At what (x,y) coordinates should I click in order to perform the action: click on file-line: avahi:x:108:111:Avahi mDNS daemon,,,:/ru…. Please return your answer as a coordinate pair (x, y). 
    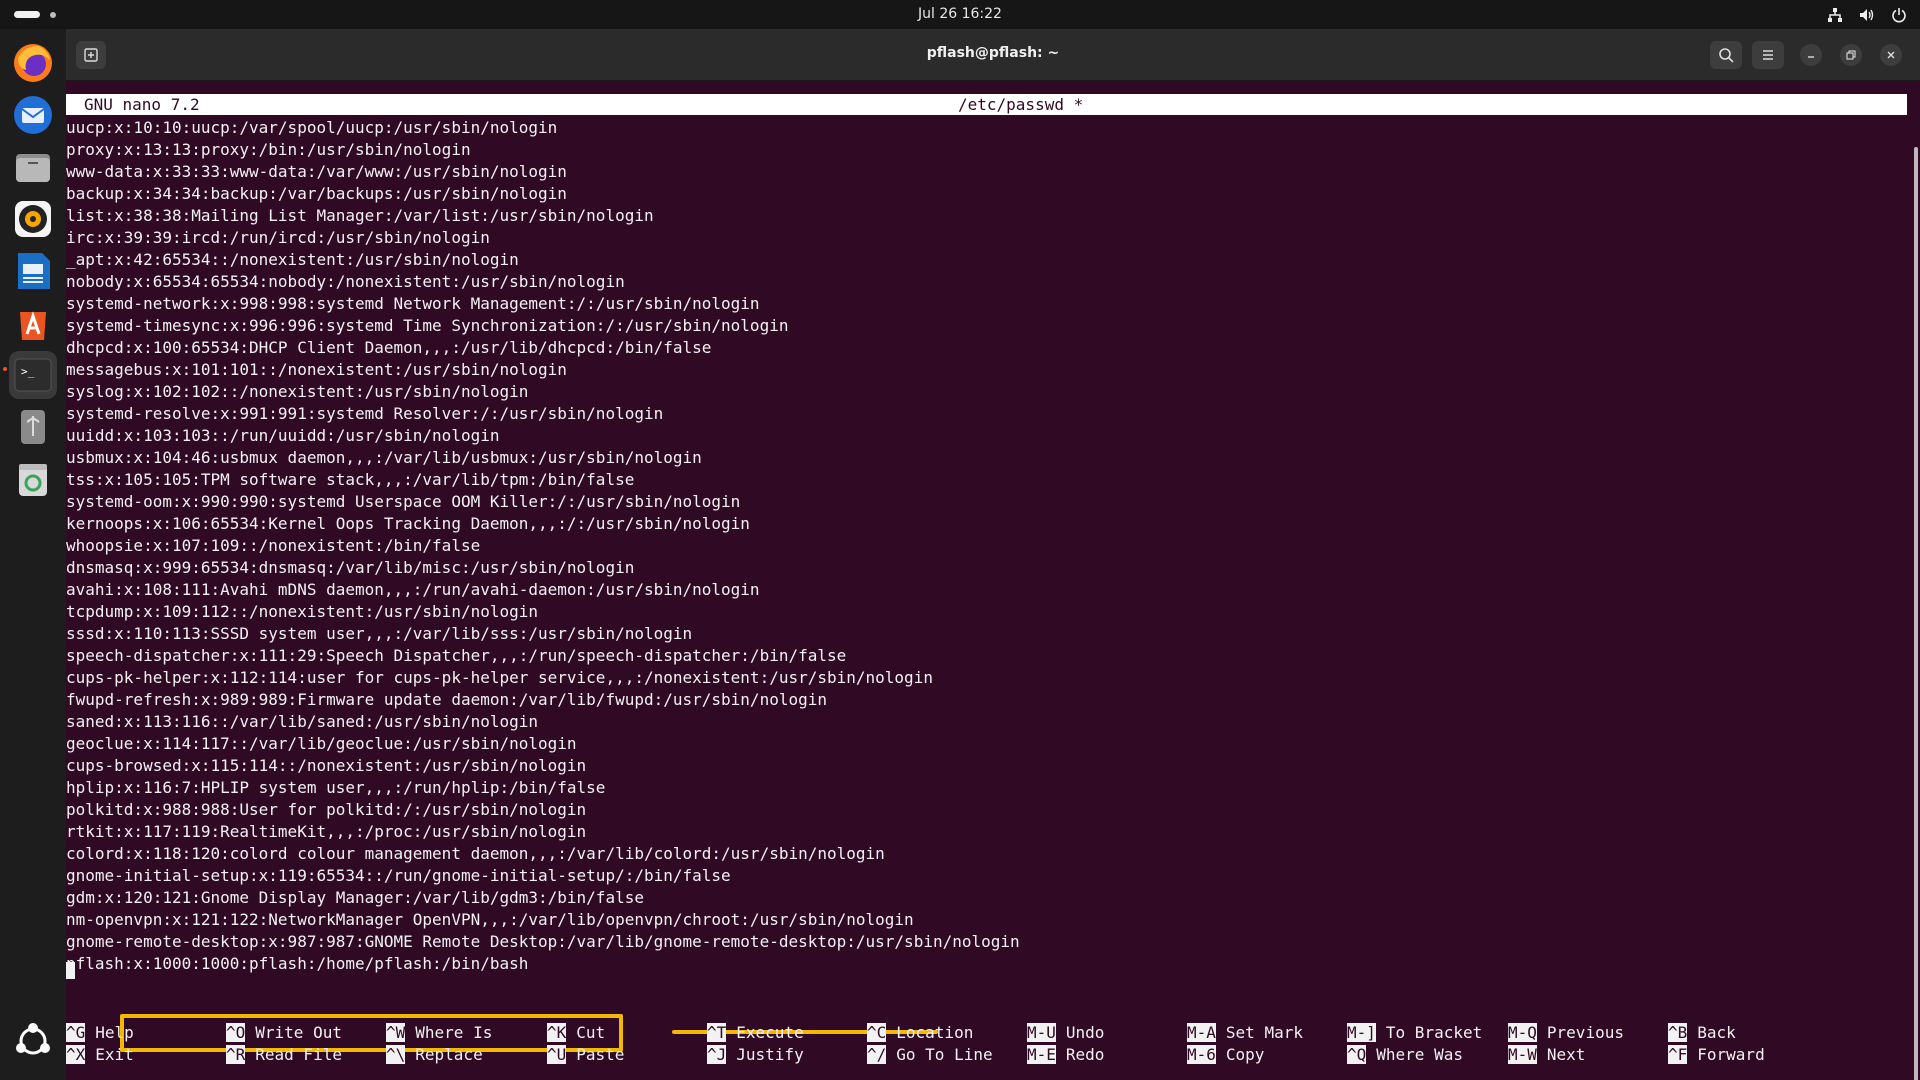
    Looking at the image, I should click on (966, 590).